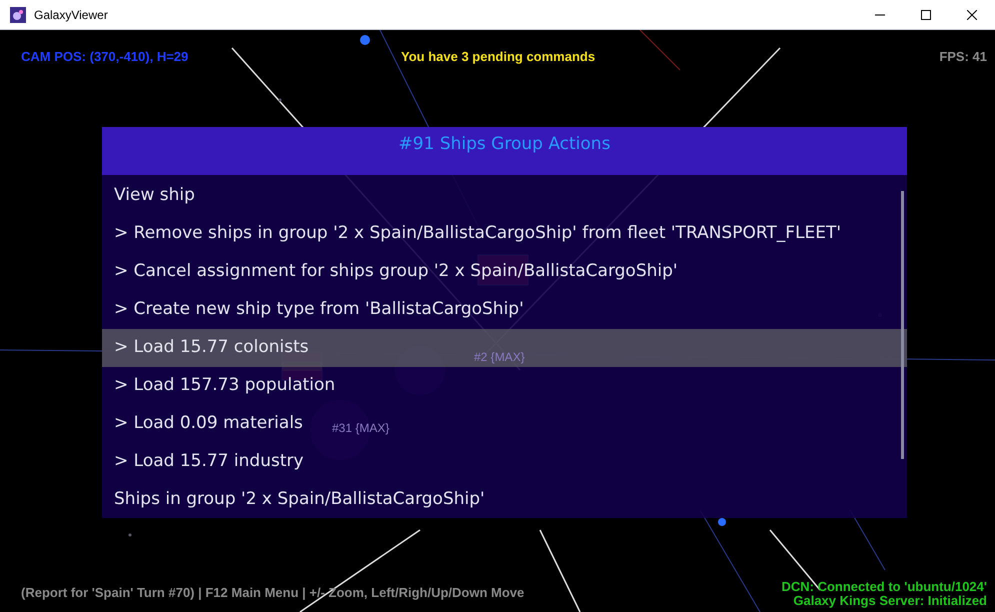 The width and height of the screenshot is (995, 612). Describe the element at coordinates (972, 15) in the screenshot. I see `close-icon` at that location.